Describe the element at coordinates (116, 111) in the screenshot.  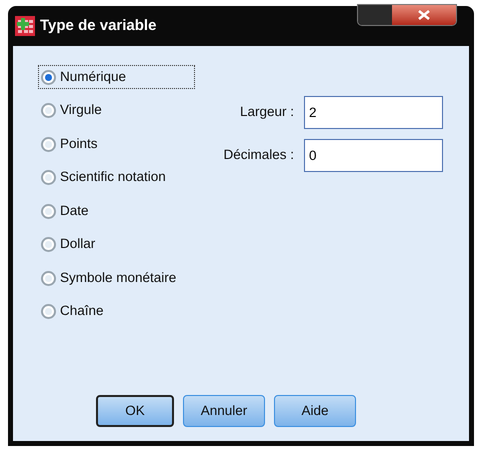
I see `radio-option: Virgule` at that location.